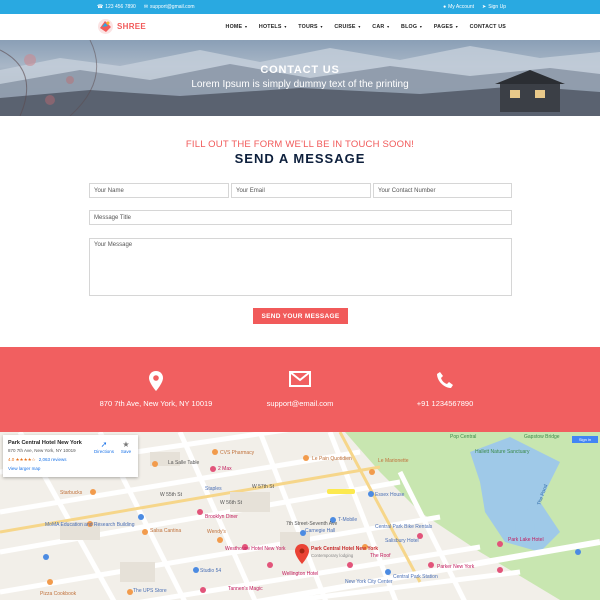 This screenshot has height=600, width=600. I want to click on directions-icon: ➚, so click(104, 444).